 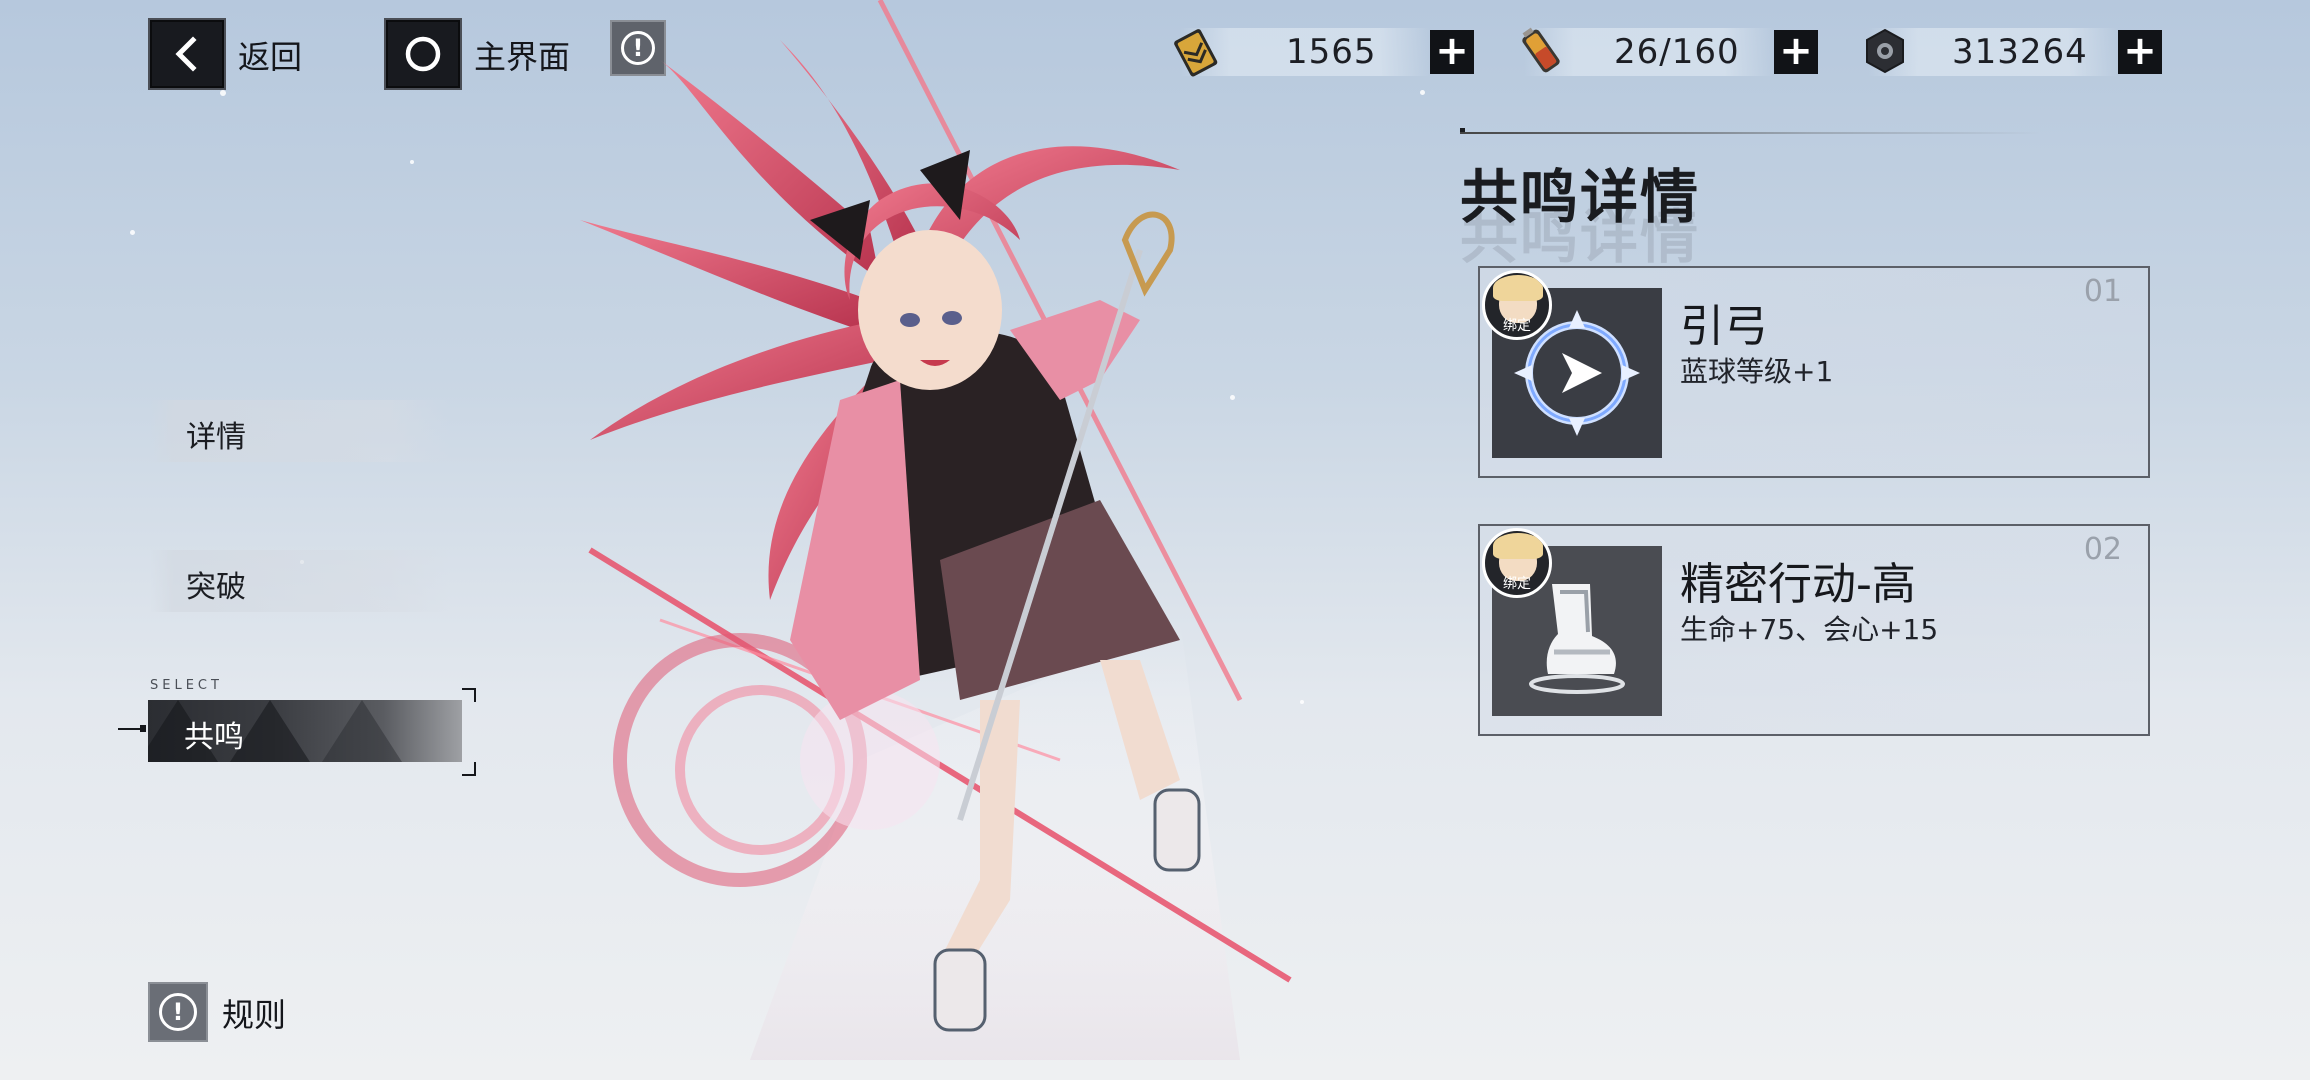 What do you see at coordinates (1796, 52) in the screenshot?
I see `add-energy-button: +` at bounding box center [1796, 52].